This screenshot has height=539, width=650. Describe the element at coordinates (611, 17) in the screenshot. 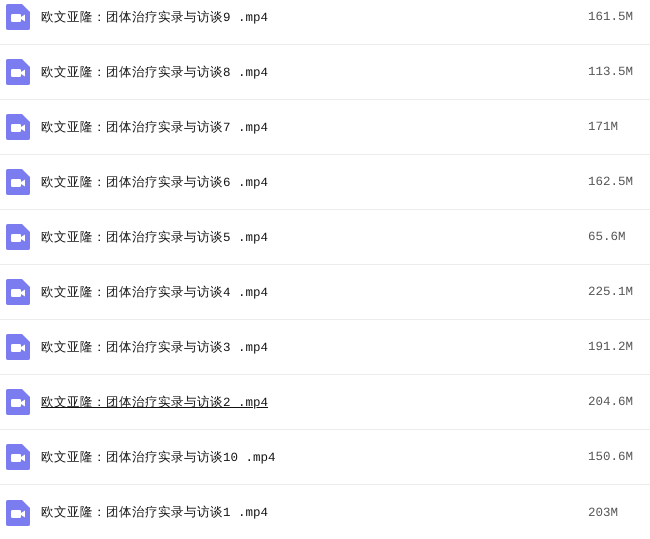

I see `file-size: 161.5M` at that location.